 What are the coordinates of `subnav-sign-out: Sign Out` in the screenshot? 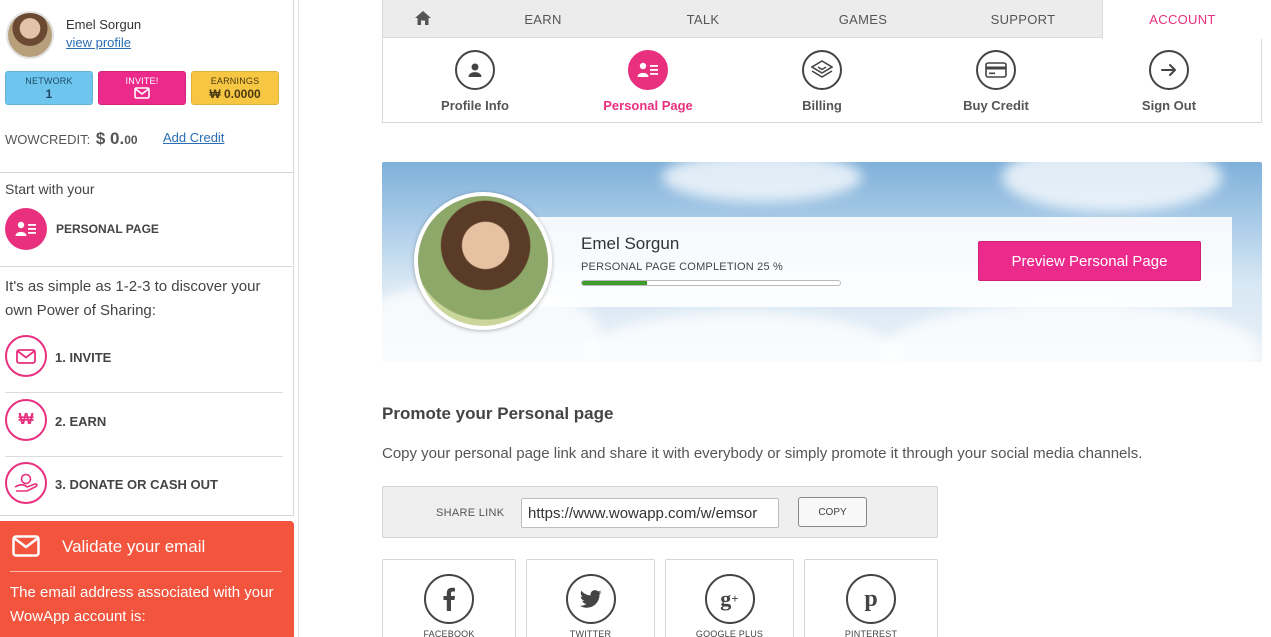 It's located at (1169, 81).